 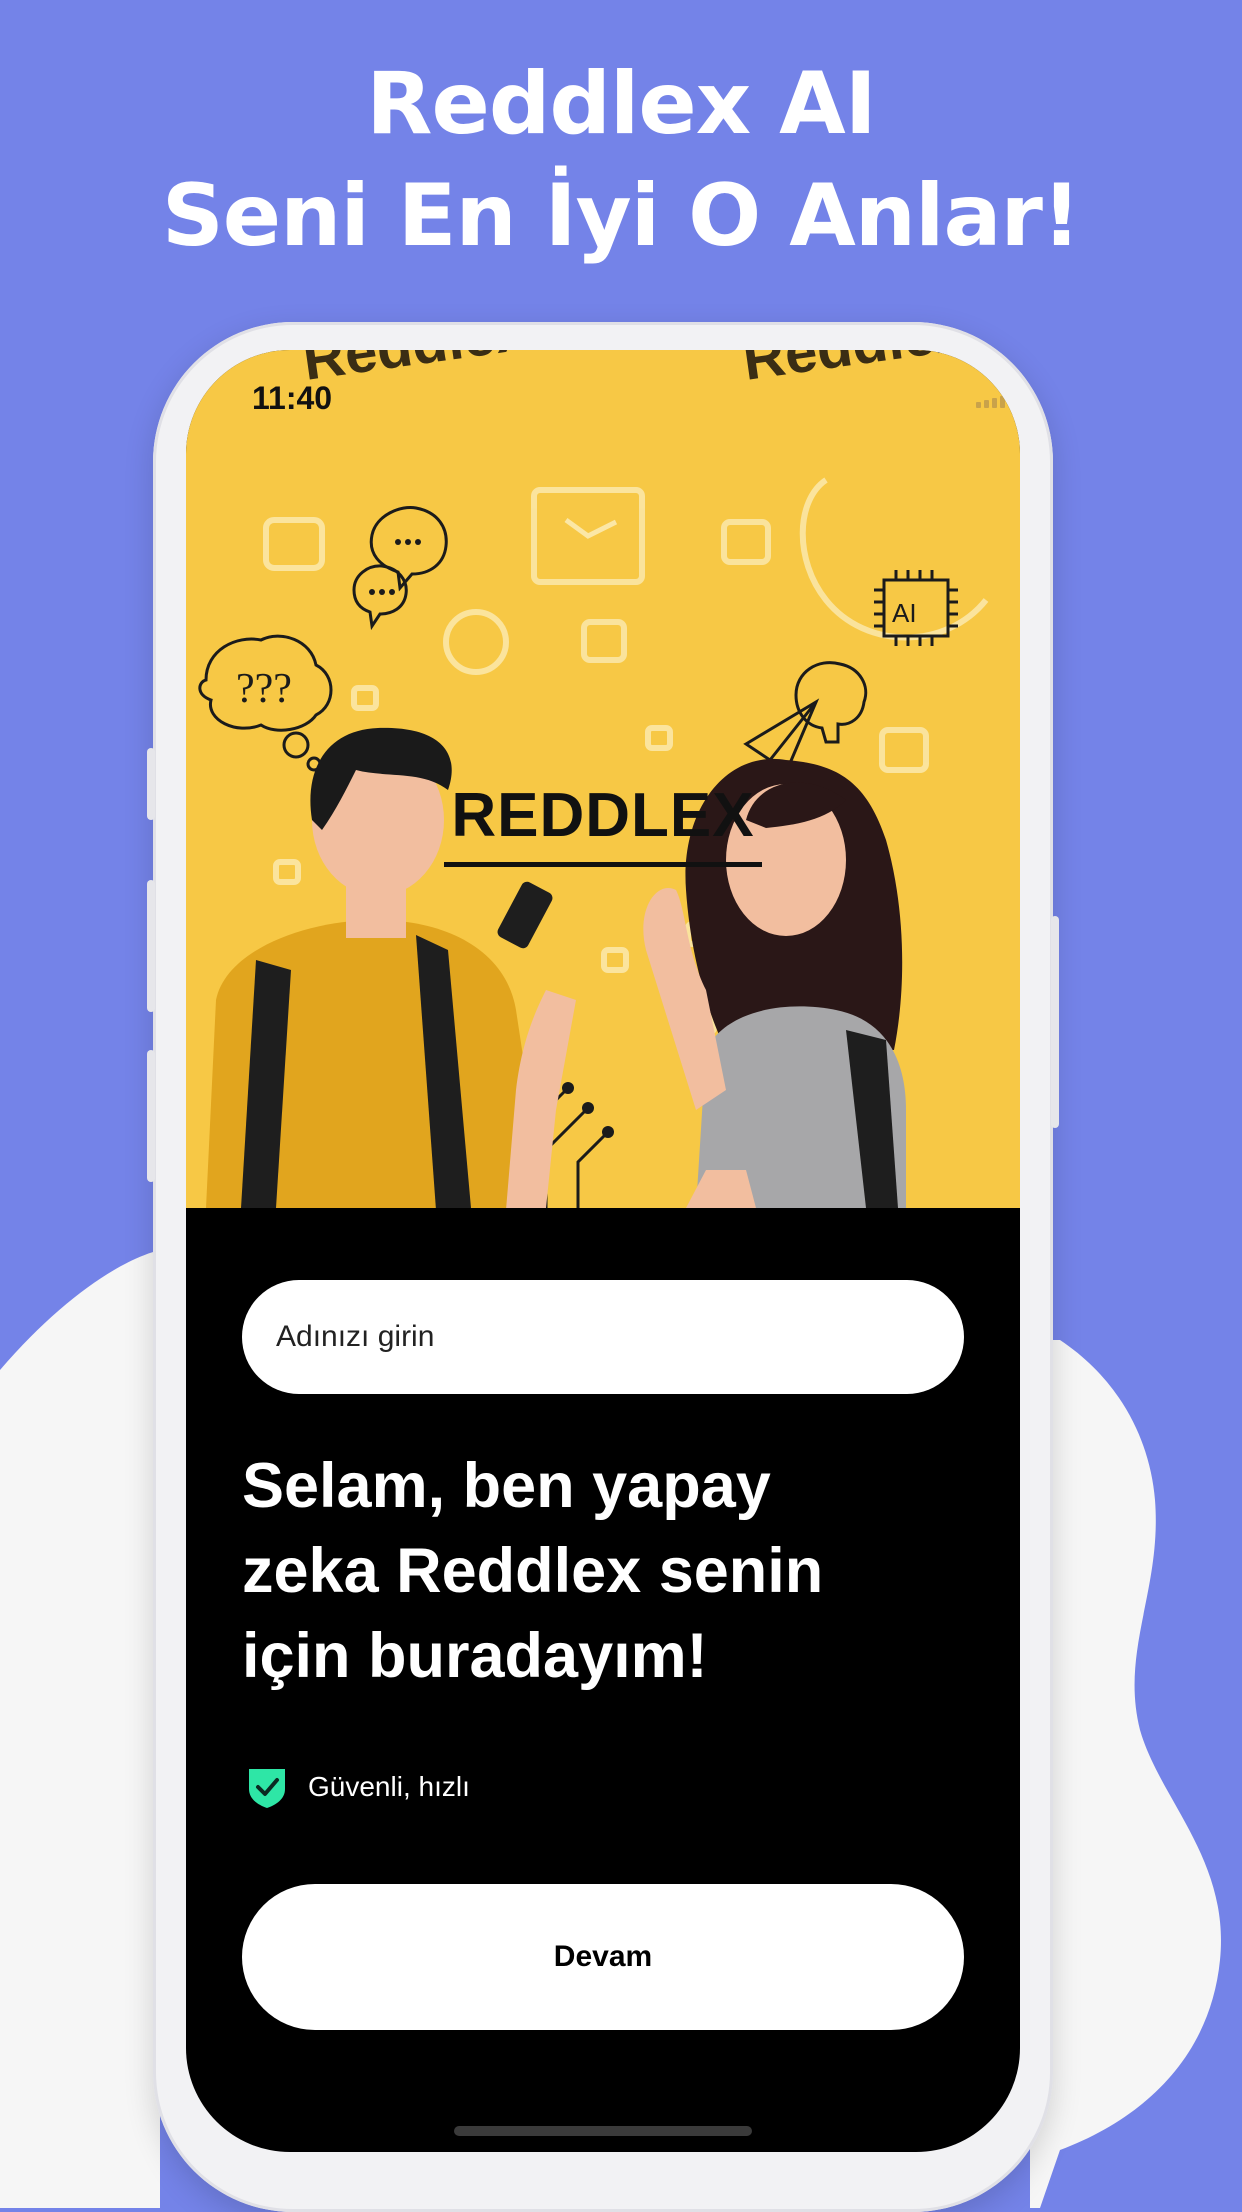 I want to click on headline: Reddlex AI Seni En İyi O Anlar!, so click(x=621, y=160).